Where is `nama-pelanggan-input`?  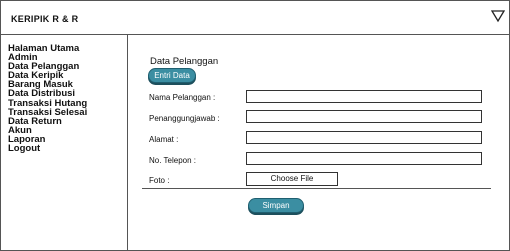
nama-pelanggan-input is located at coordinates (364, 96).